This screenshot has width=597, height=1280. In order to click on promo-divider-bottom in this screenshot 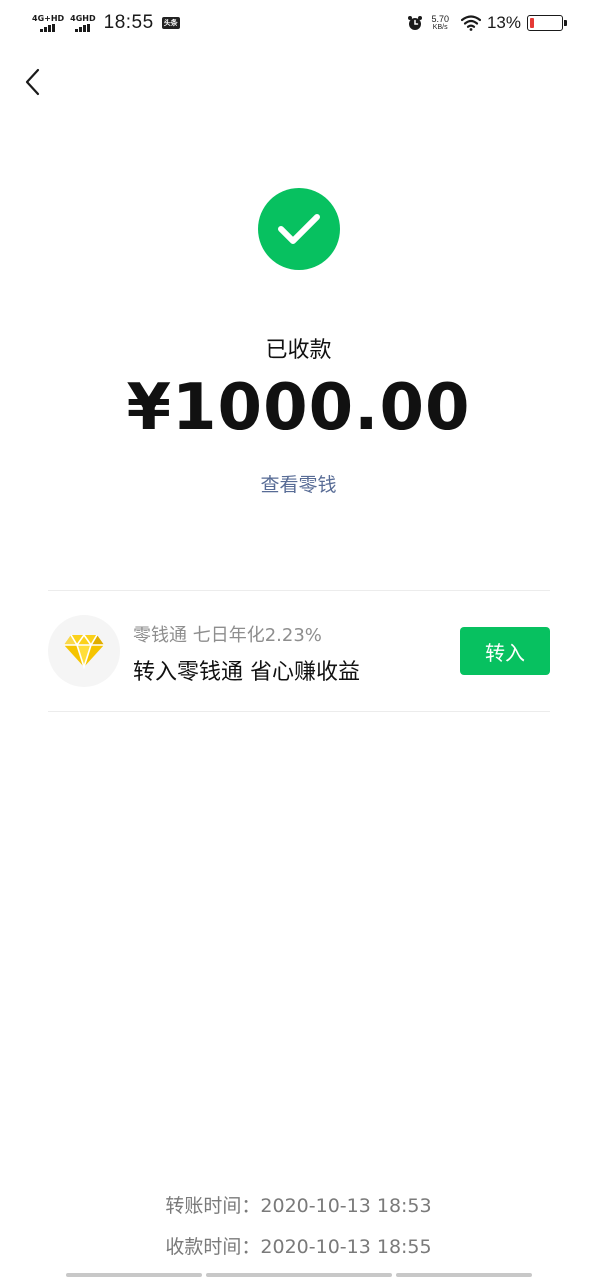, I will do `click(299, 711)`.